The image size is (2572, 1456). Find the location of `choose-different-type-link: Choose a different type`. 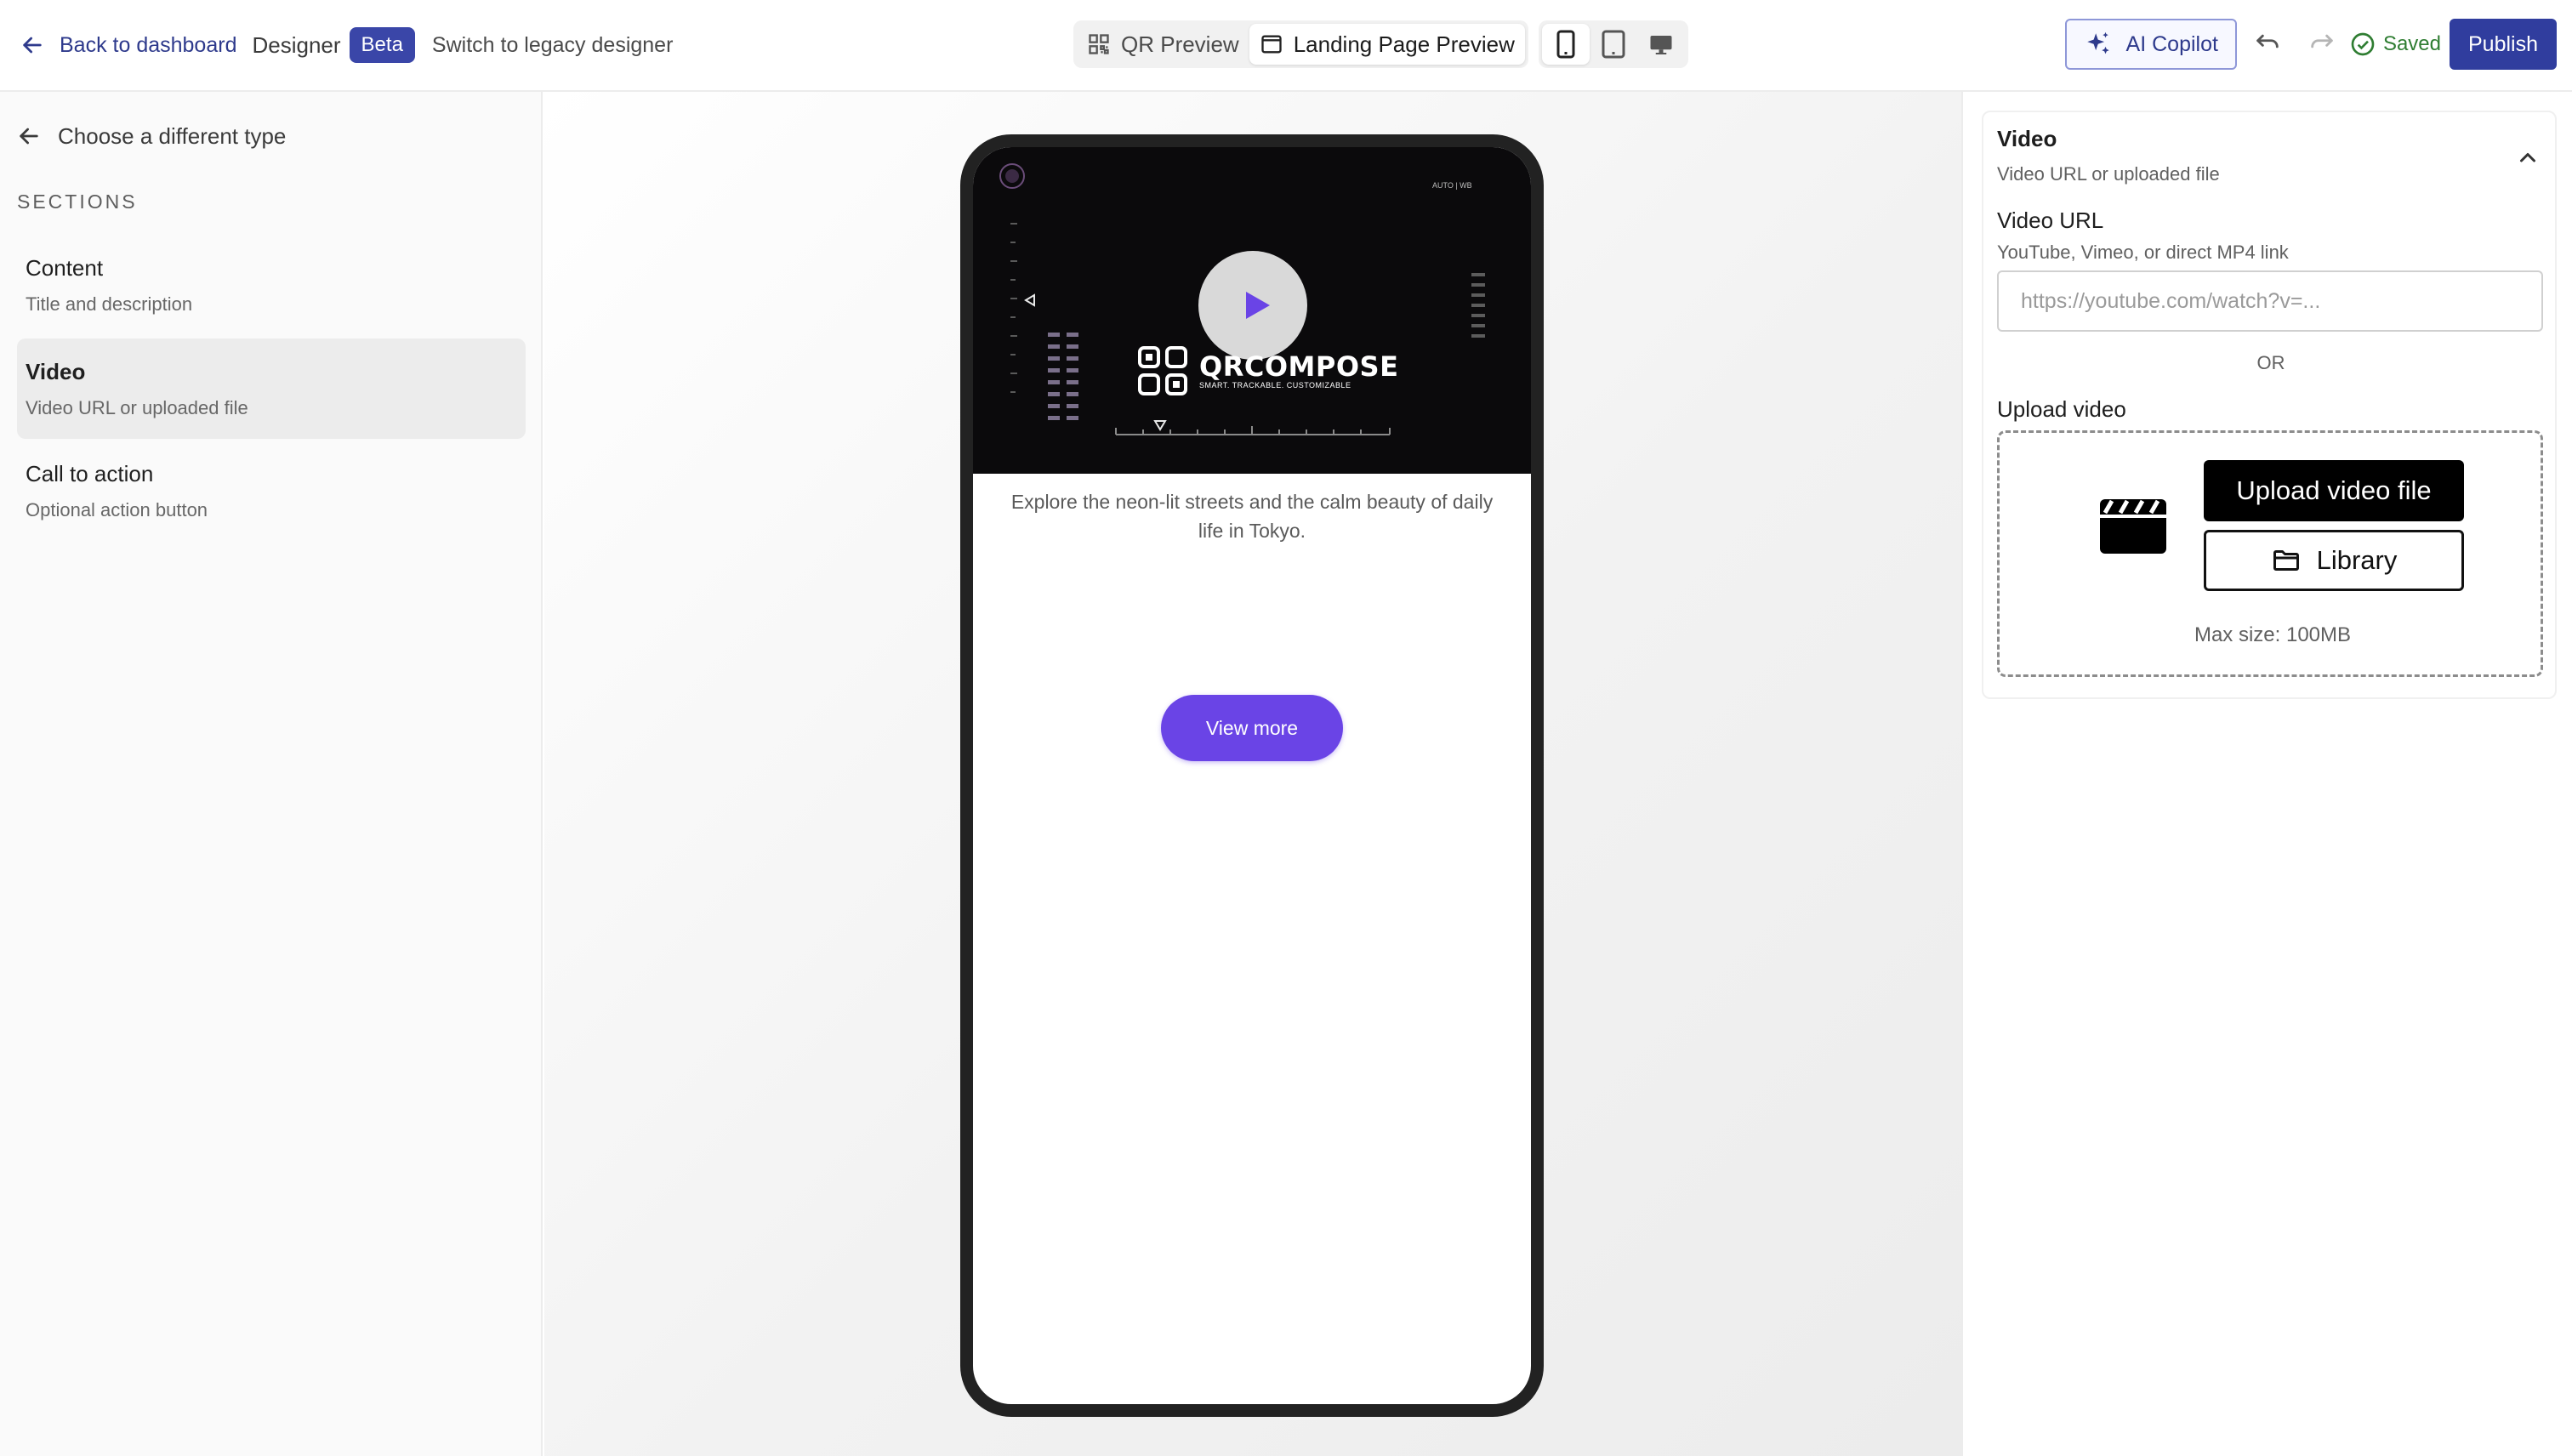

choose-different-type-link: Choose a different type is located at coordinates (150, 136).